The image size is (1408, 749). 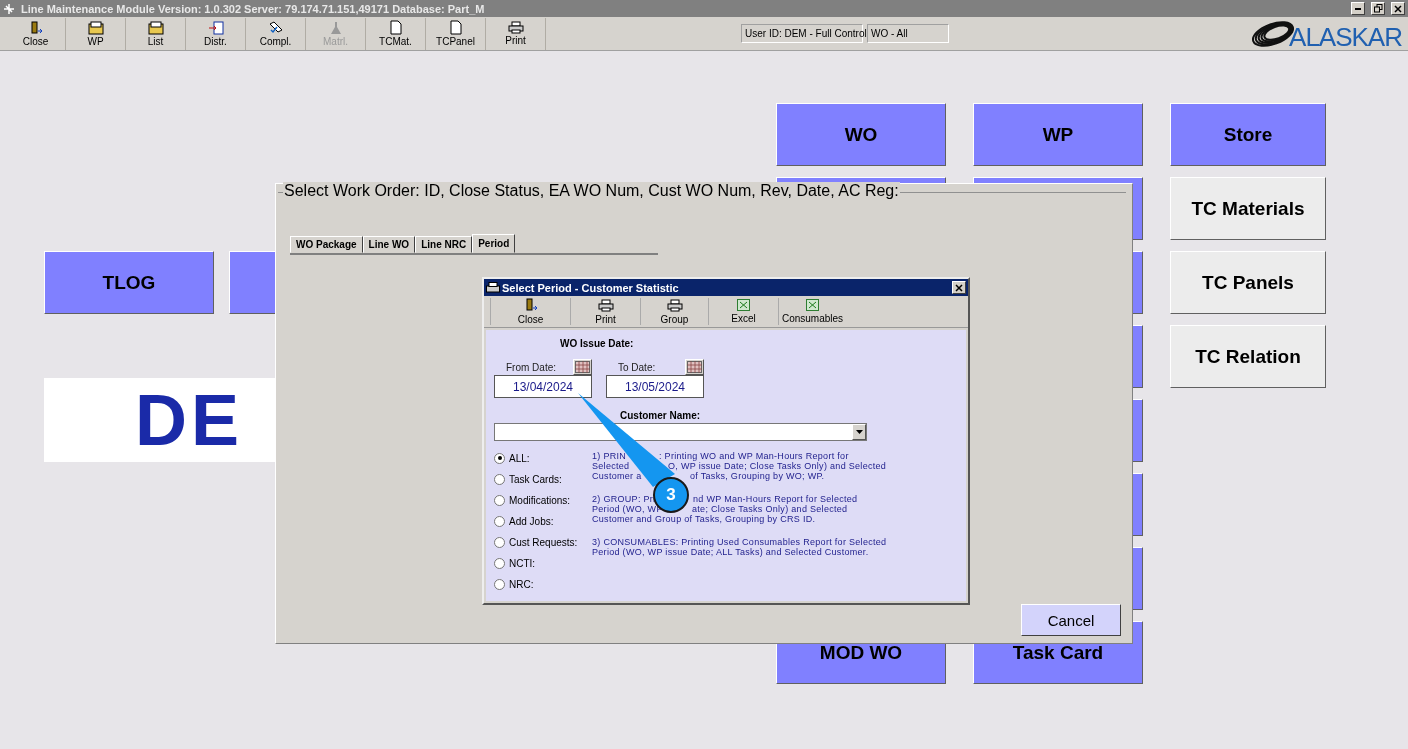 What do you see at coordinates (655, 386) in the screenshot?
I see `date-field: 13/05/2024` at bounding box center [655, 386].